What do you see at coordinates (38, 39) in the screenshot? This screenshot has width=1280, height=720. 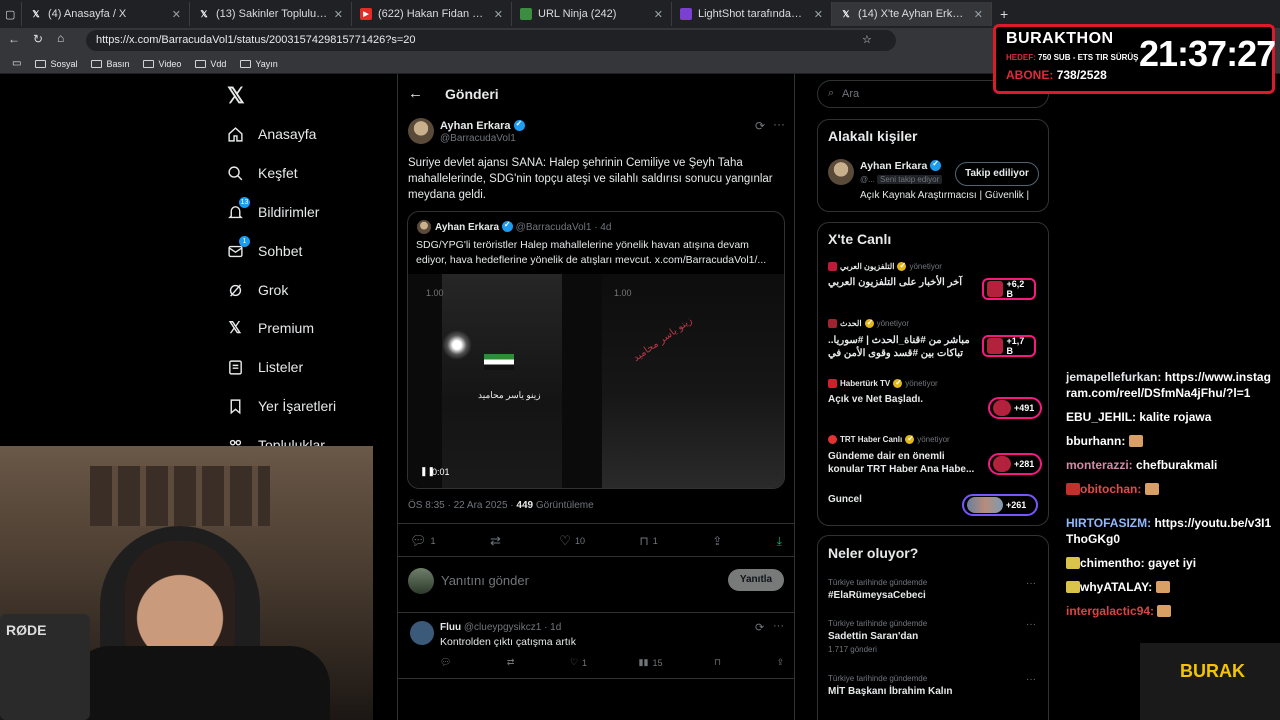 I see `reload-icon: ↻` at bounding box center [38, 39].